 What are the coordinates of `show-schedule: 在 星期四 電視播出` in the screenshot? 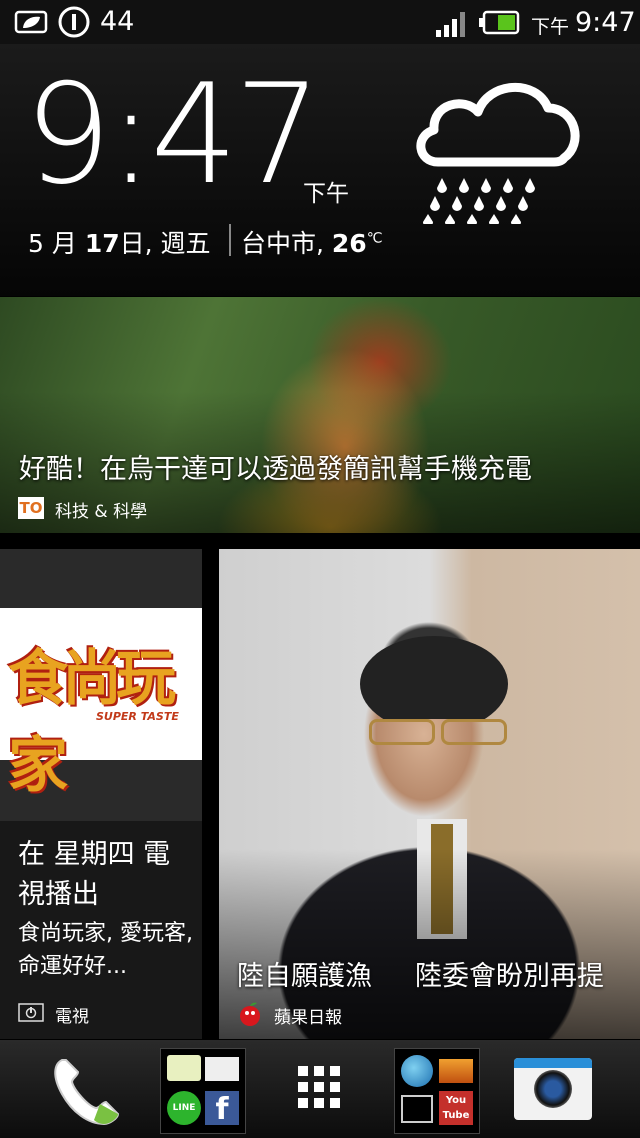 It's located at (94, 874).